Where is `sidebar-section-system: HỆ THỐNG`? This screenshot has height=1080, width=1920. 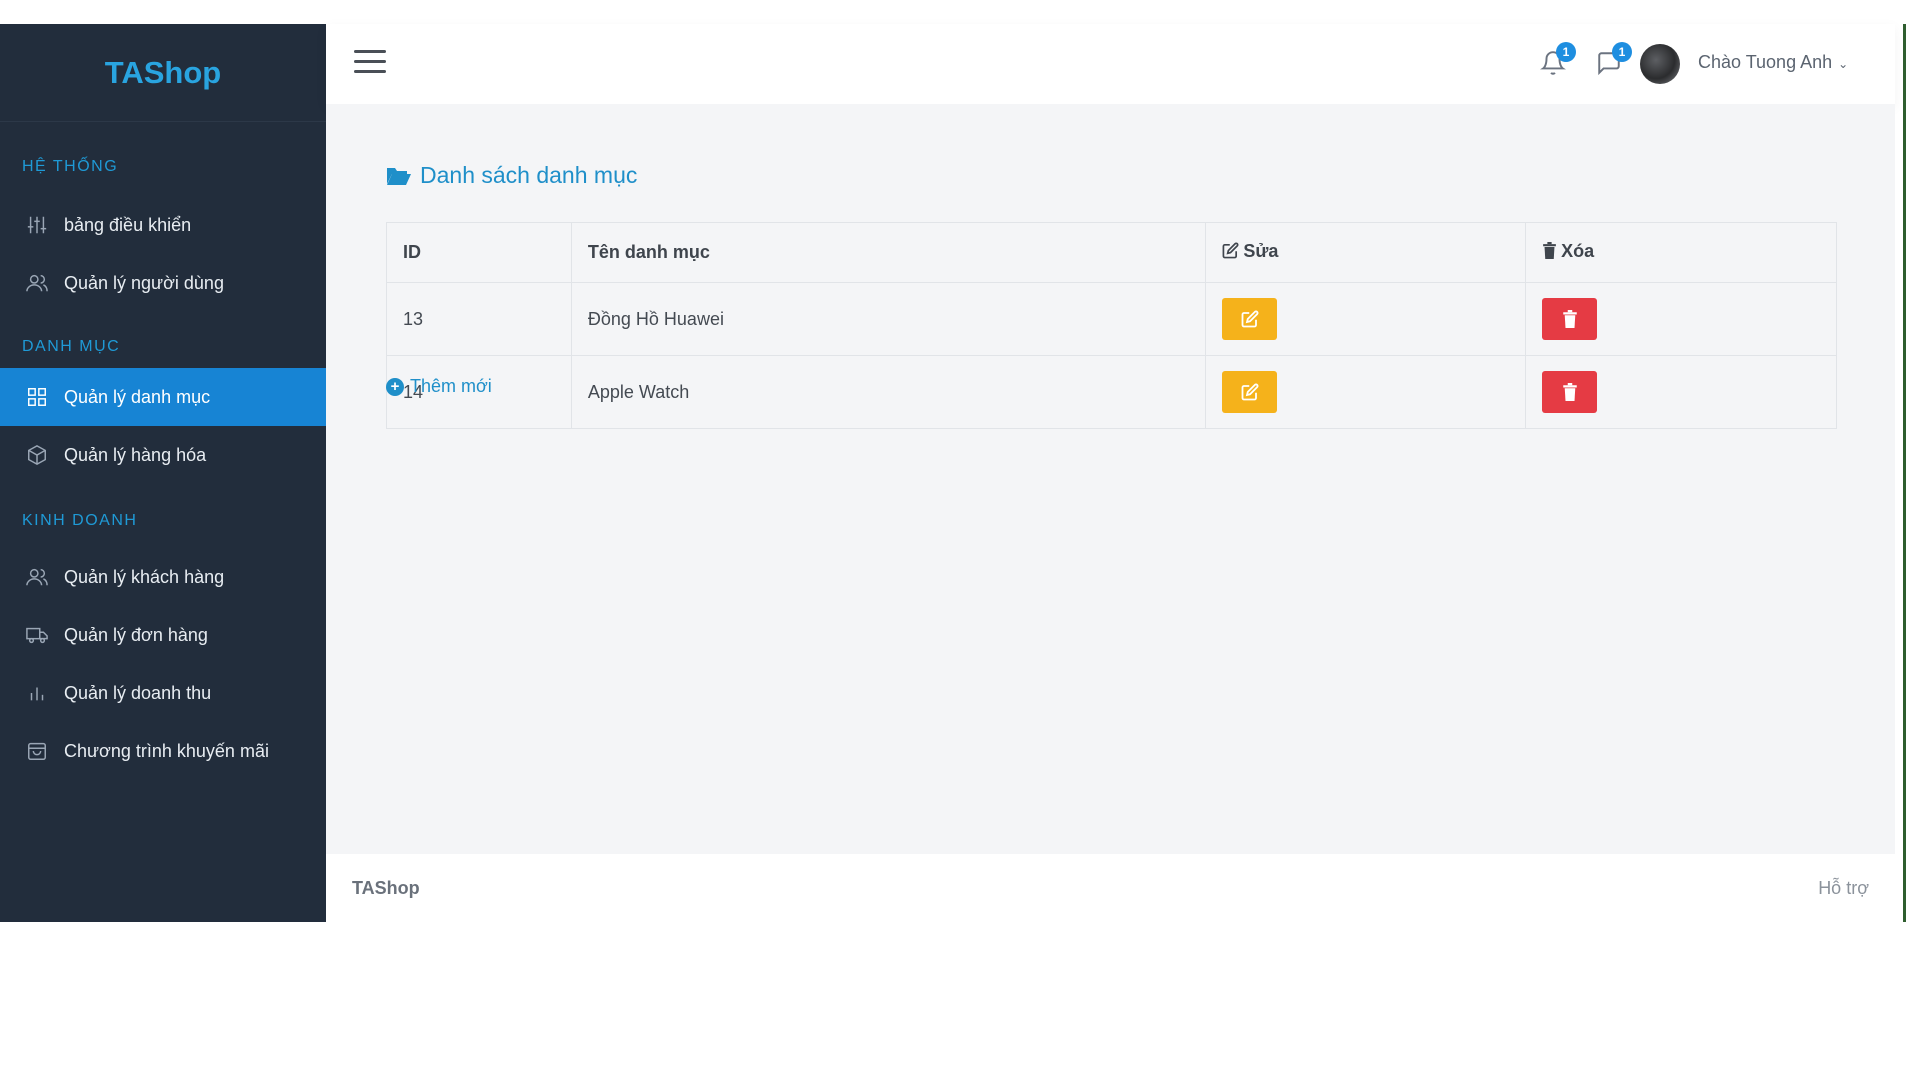
sidebar-section-system: HỆ THỐNG is located at coordinates (70, 166).